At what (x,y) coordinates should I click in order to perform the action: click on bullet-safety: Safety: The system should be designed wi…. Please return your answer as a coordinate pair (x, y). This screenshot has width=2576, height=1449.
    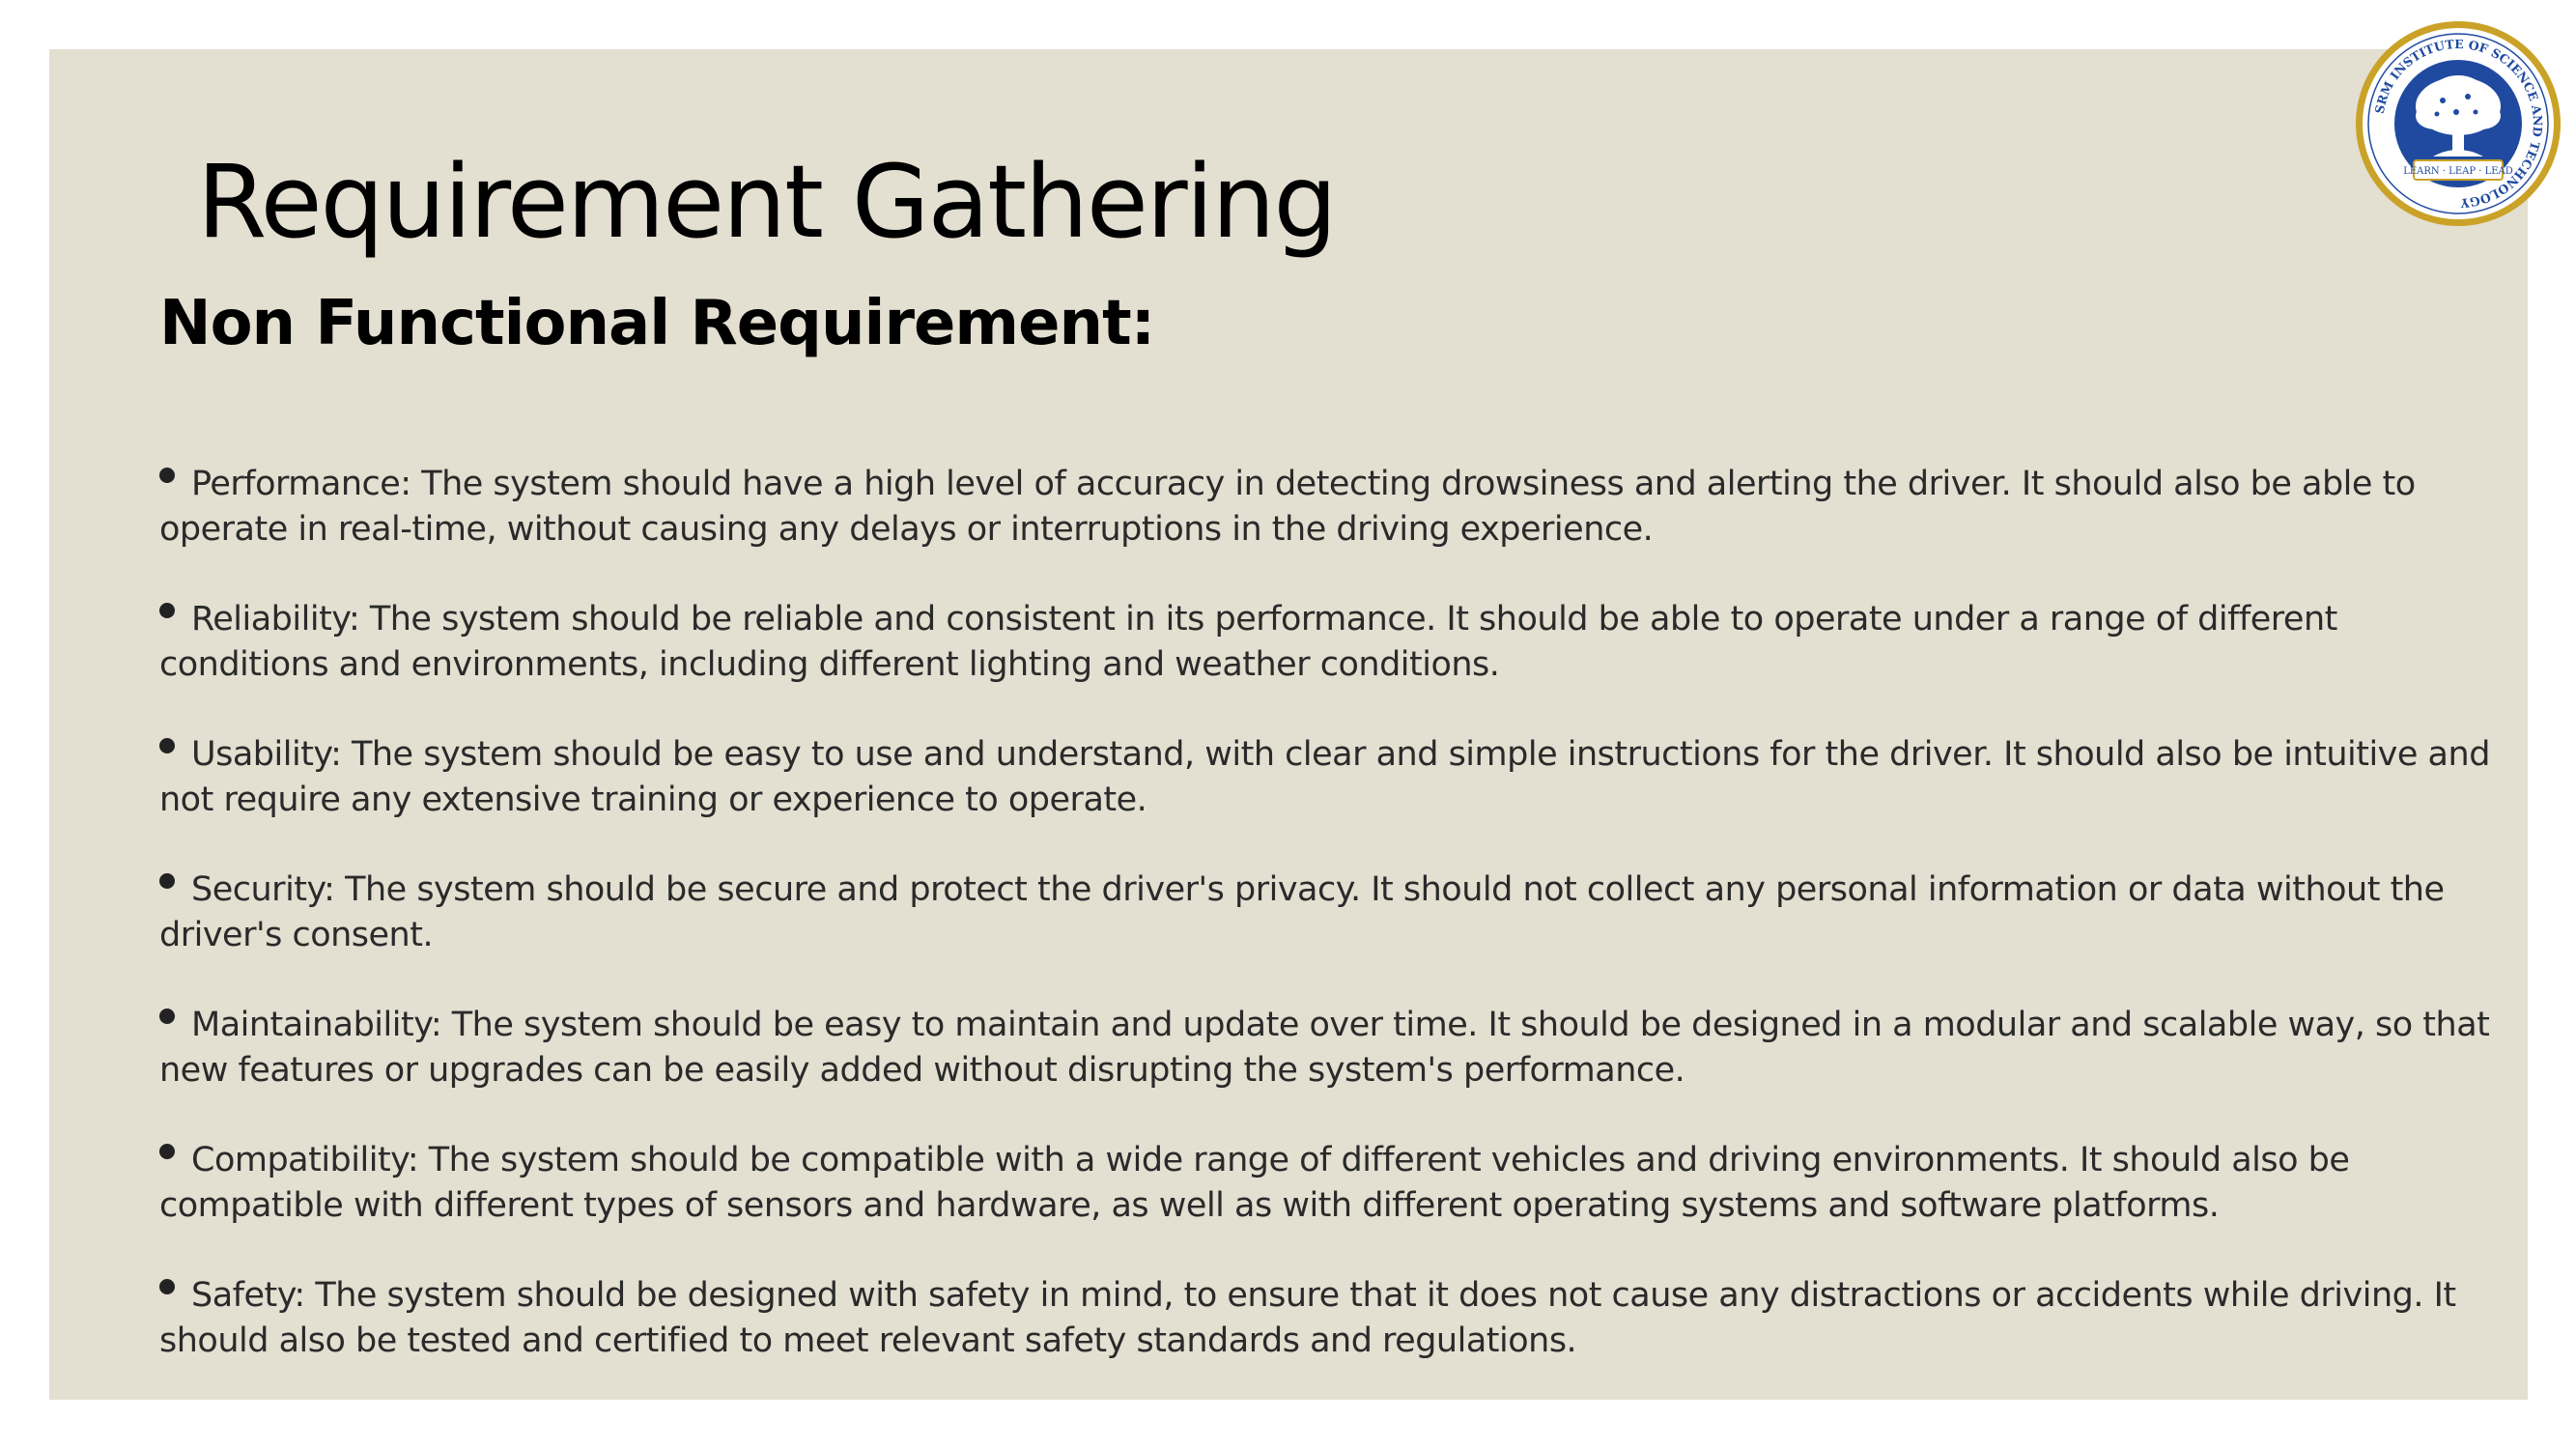
    Looking at the image, I should click on (1332, 1318).